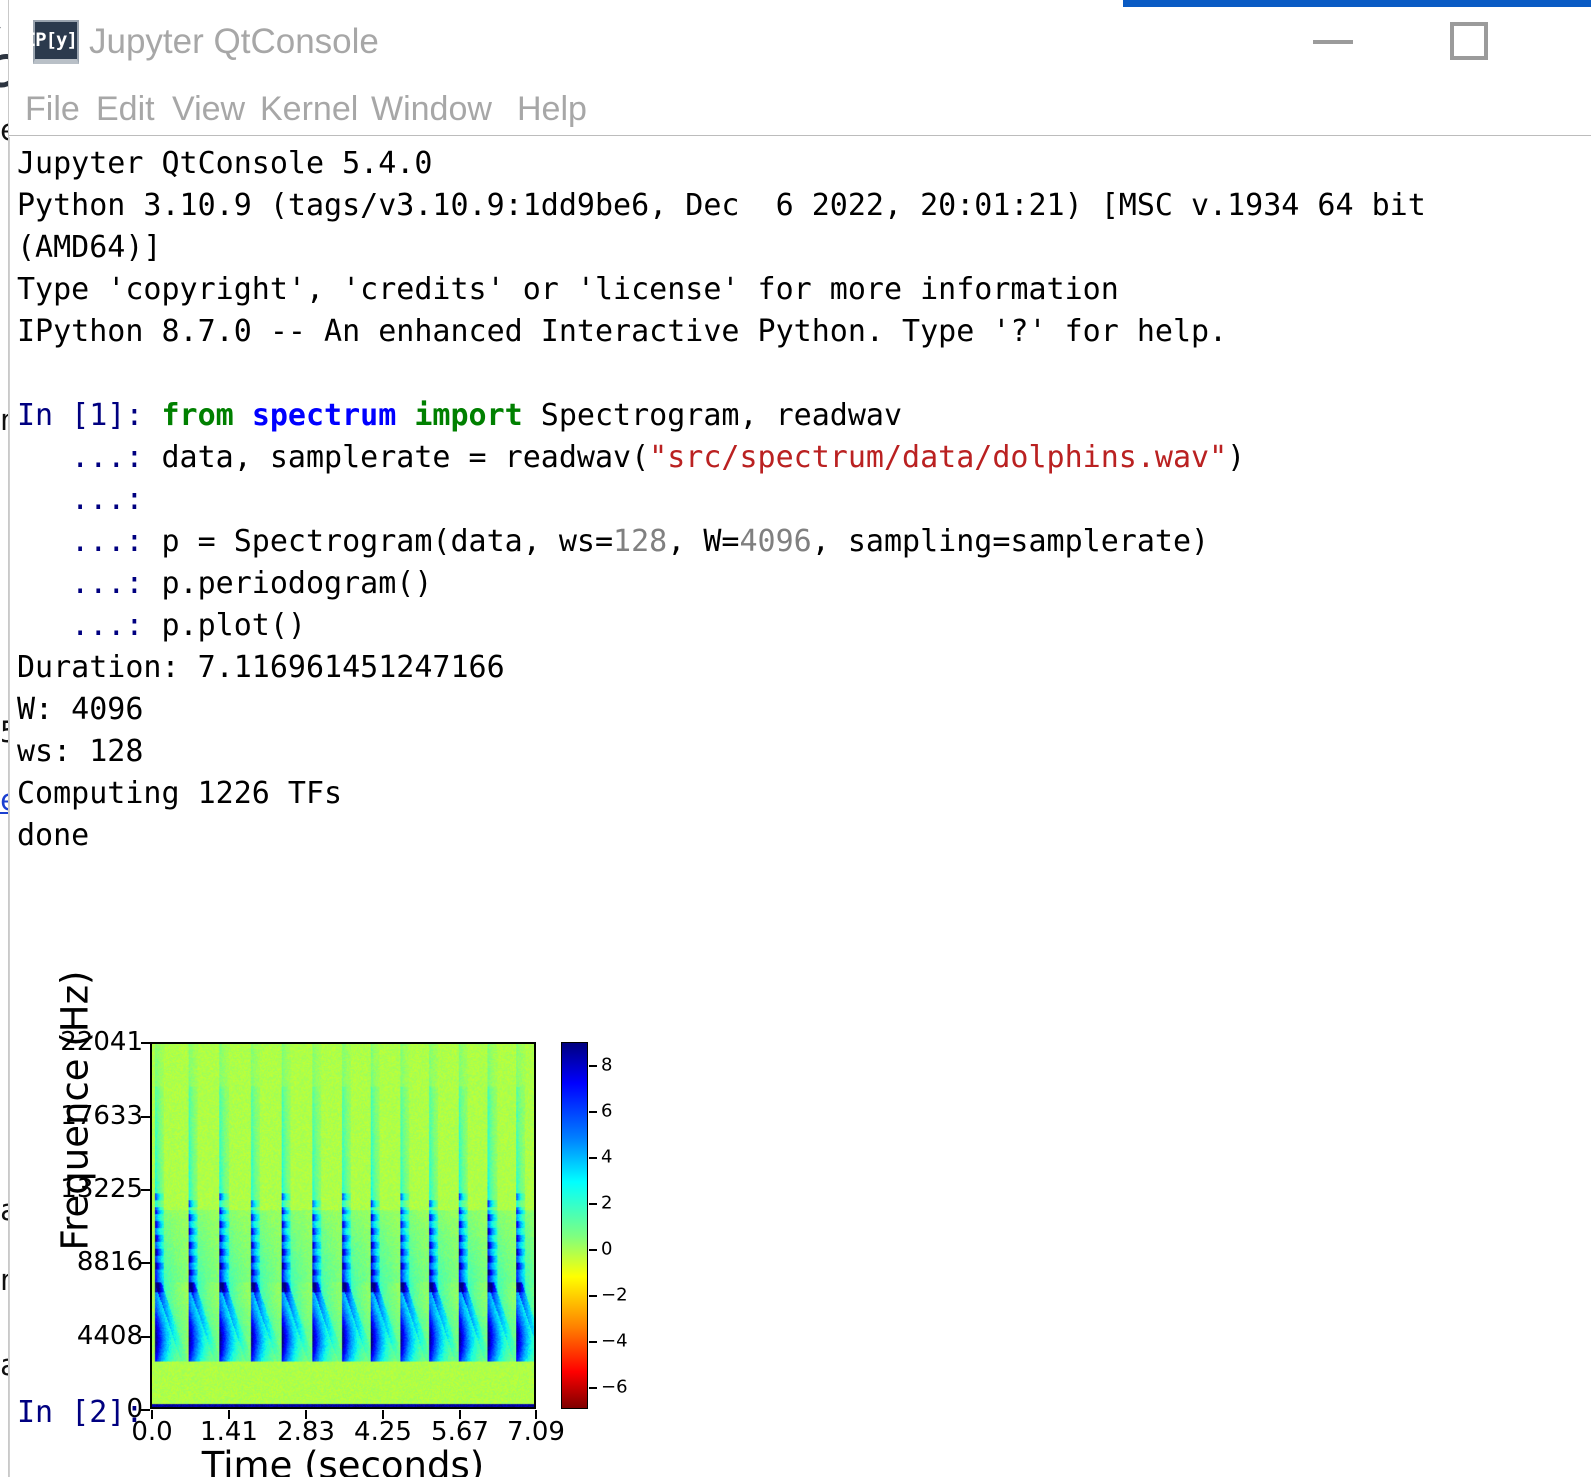 The width and height of the screenshot is (1591, 1477). Describe the element at coordinates (309, 109) in the screenshot. I see `menu-item-kernel: Kernel` at that location.